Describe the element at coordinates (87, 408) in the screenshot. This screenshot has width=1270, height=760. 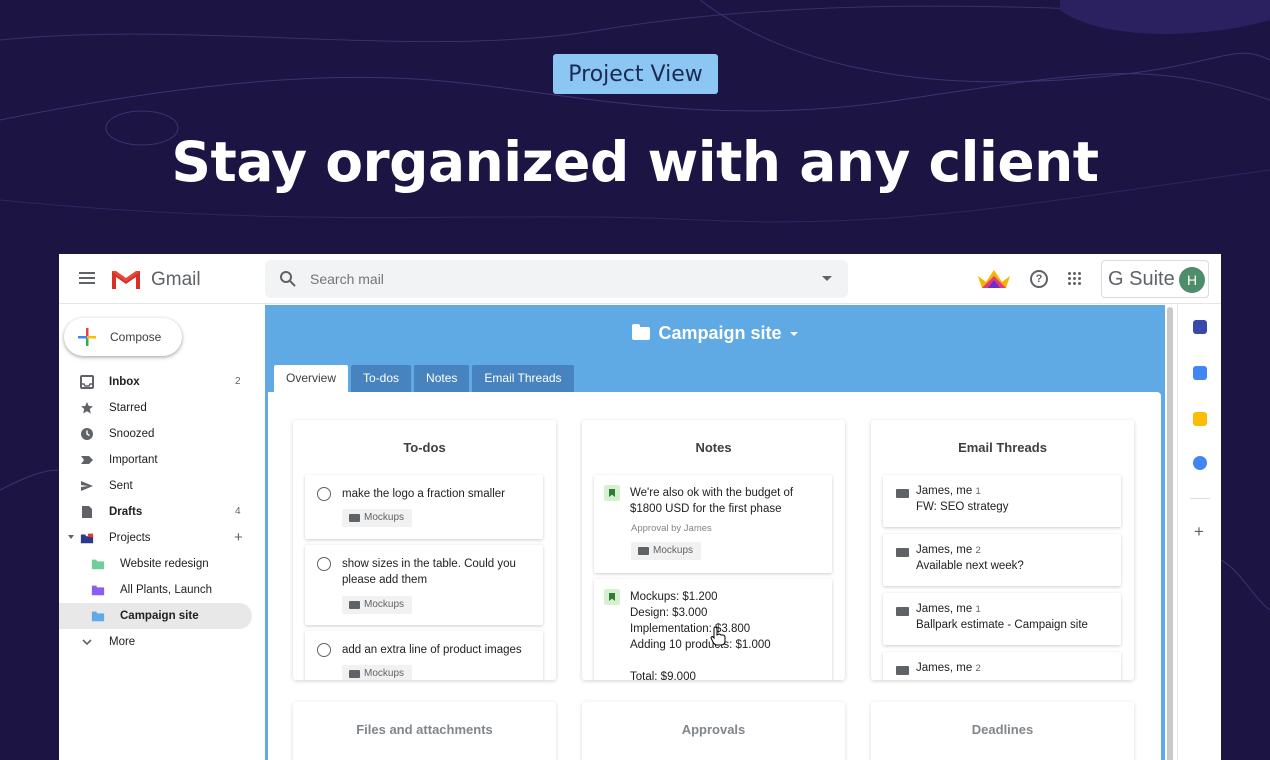
I see `star-icon` at that location.